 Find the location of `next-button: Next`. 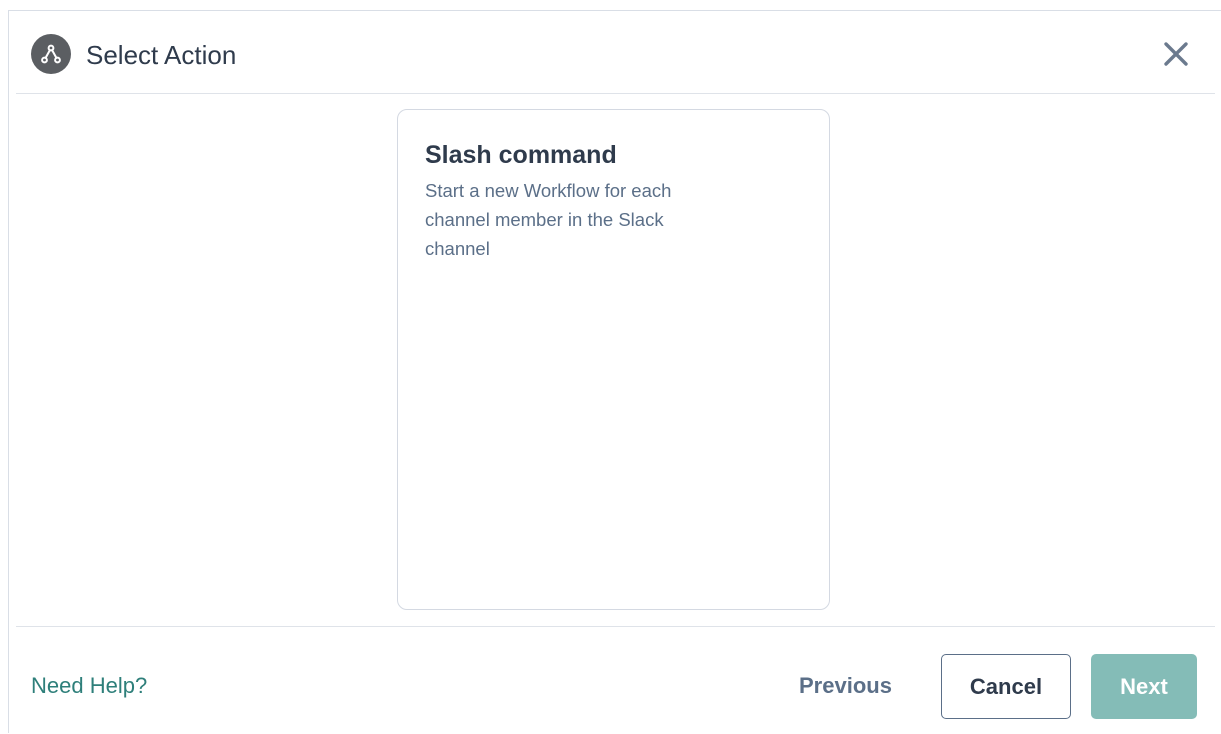

next-button: Next is located at coordinates (1144, 686).